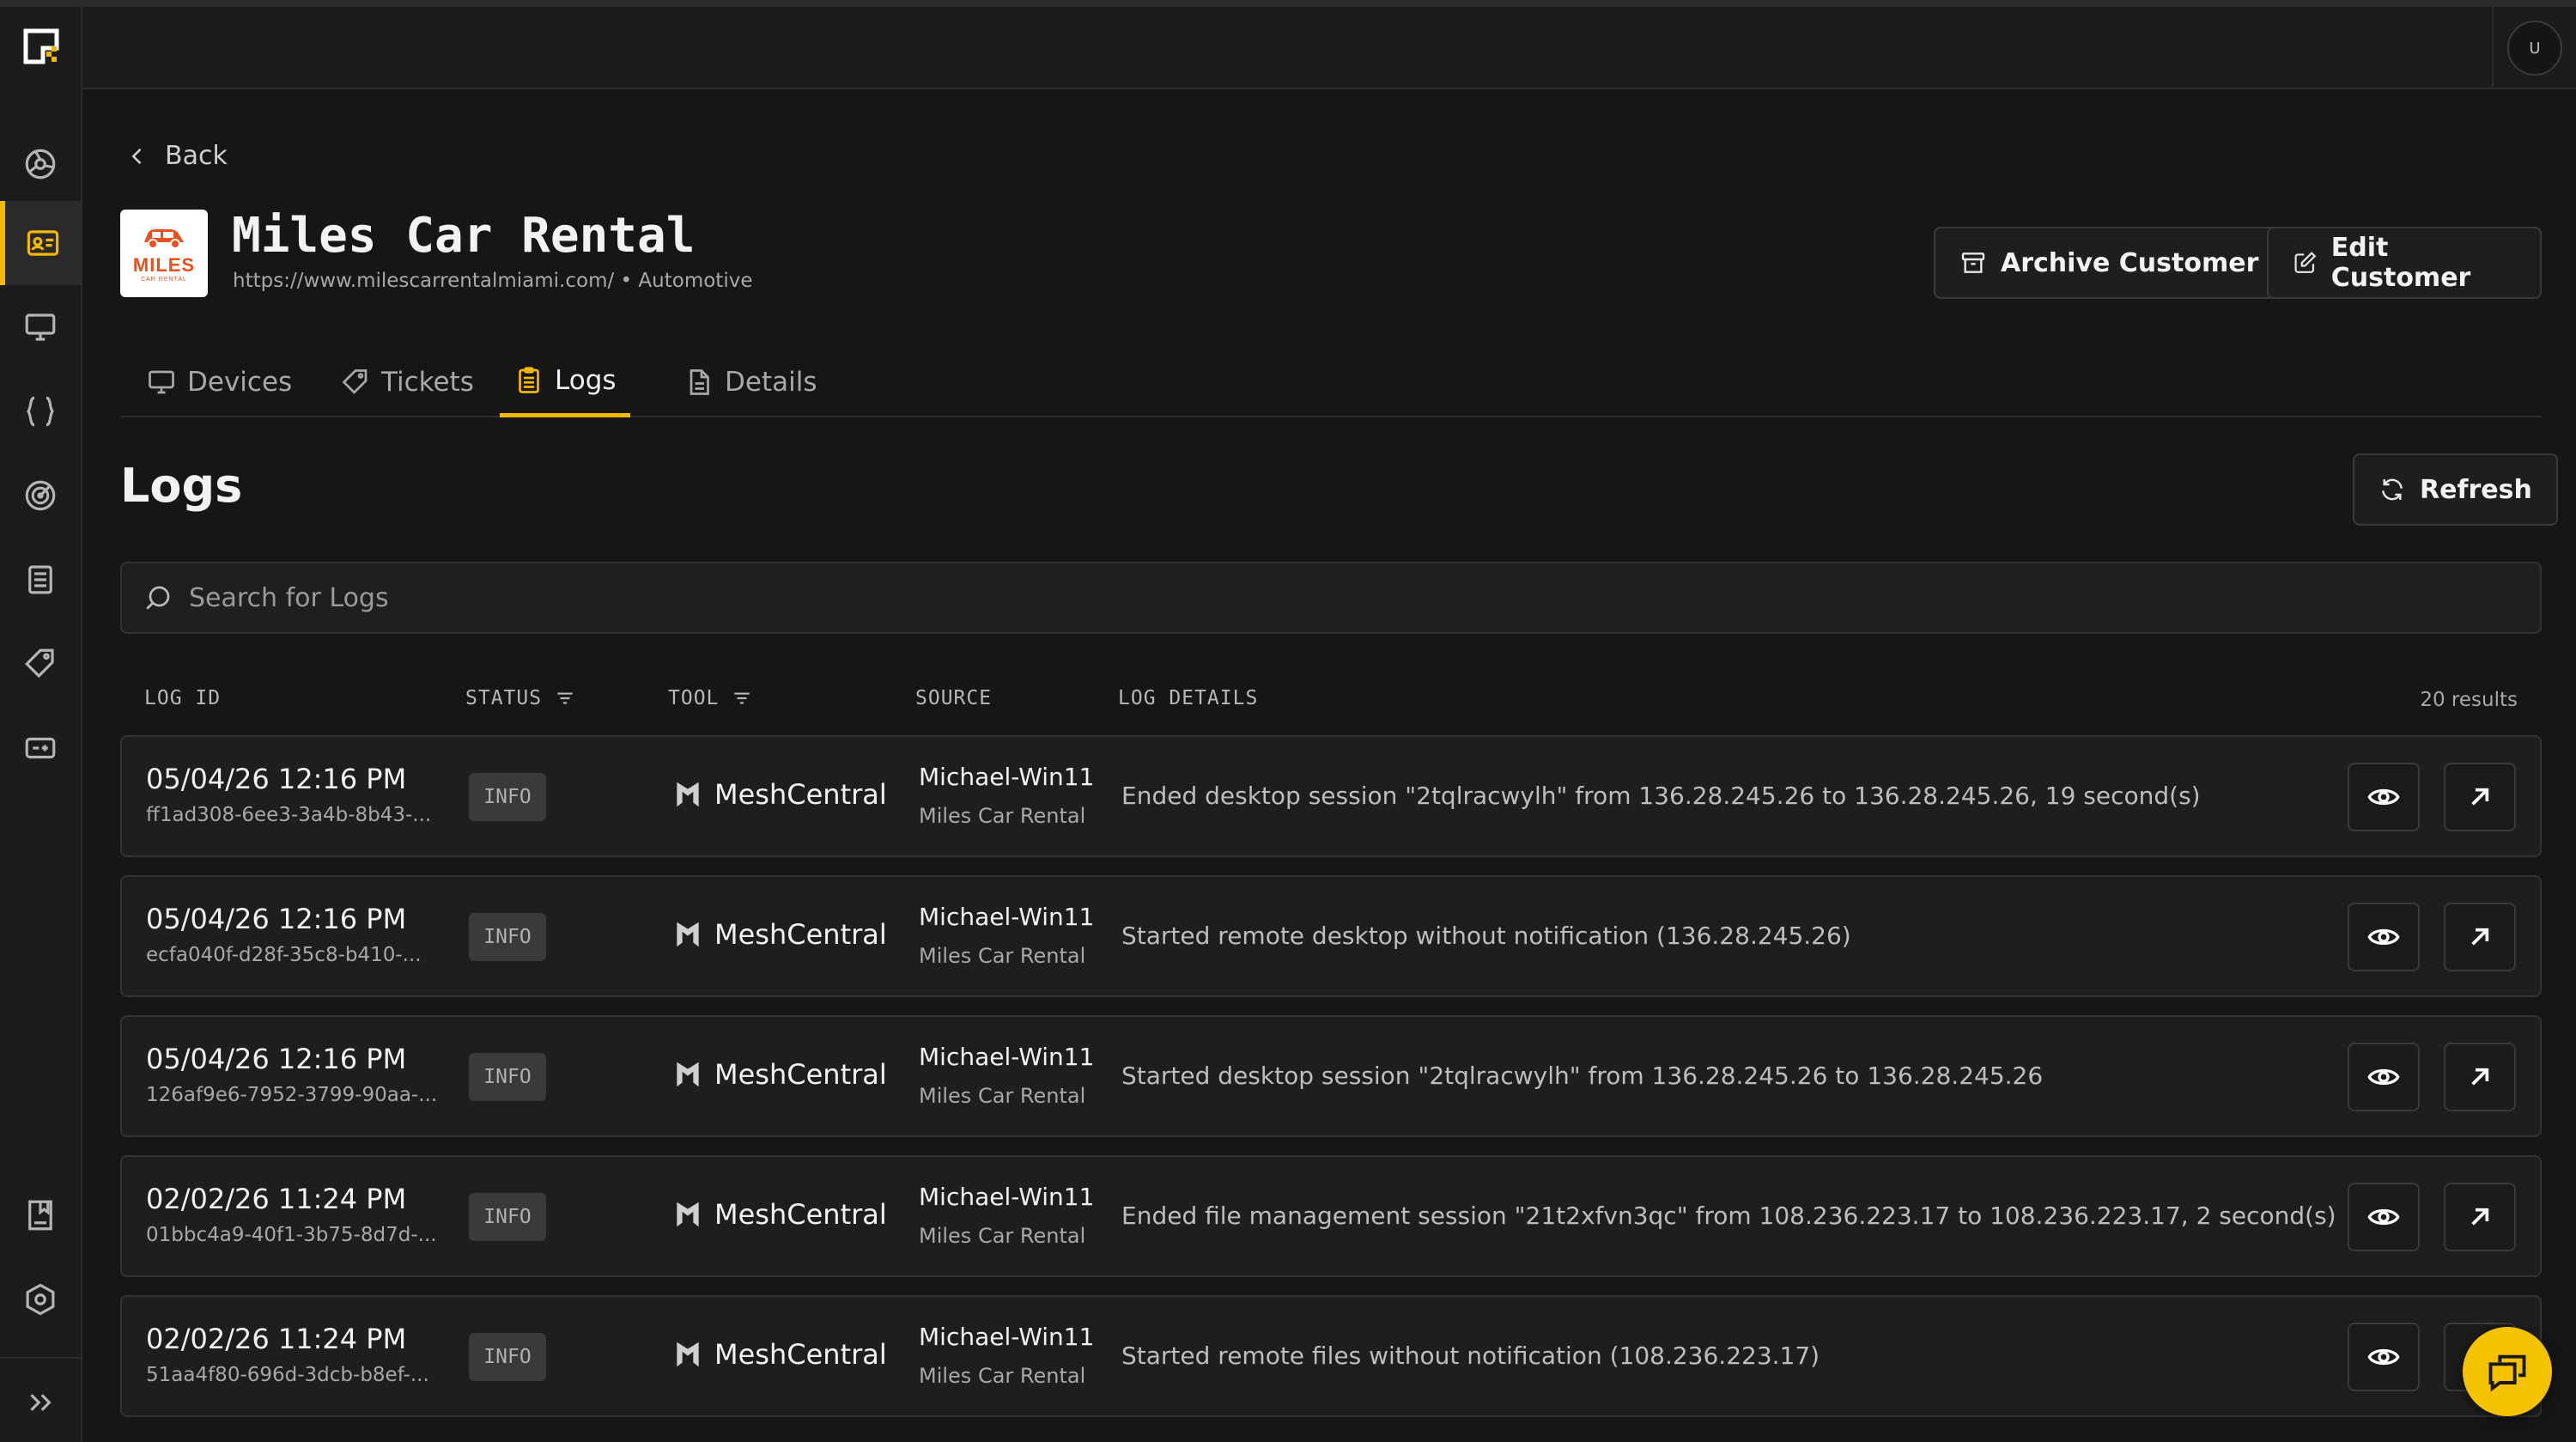 The image size is (2576, 1442). I want to click on logs-icon, so click(40, 579).